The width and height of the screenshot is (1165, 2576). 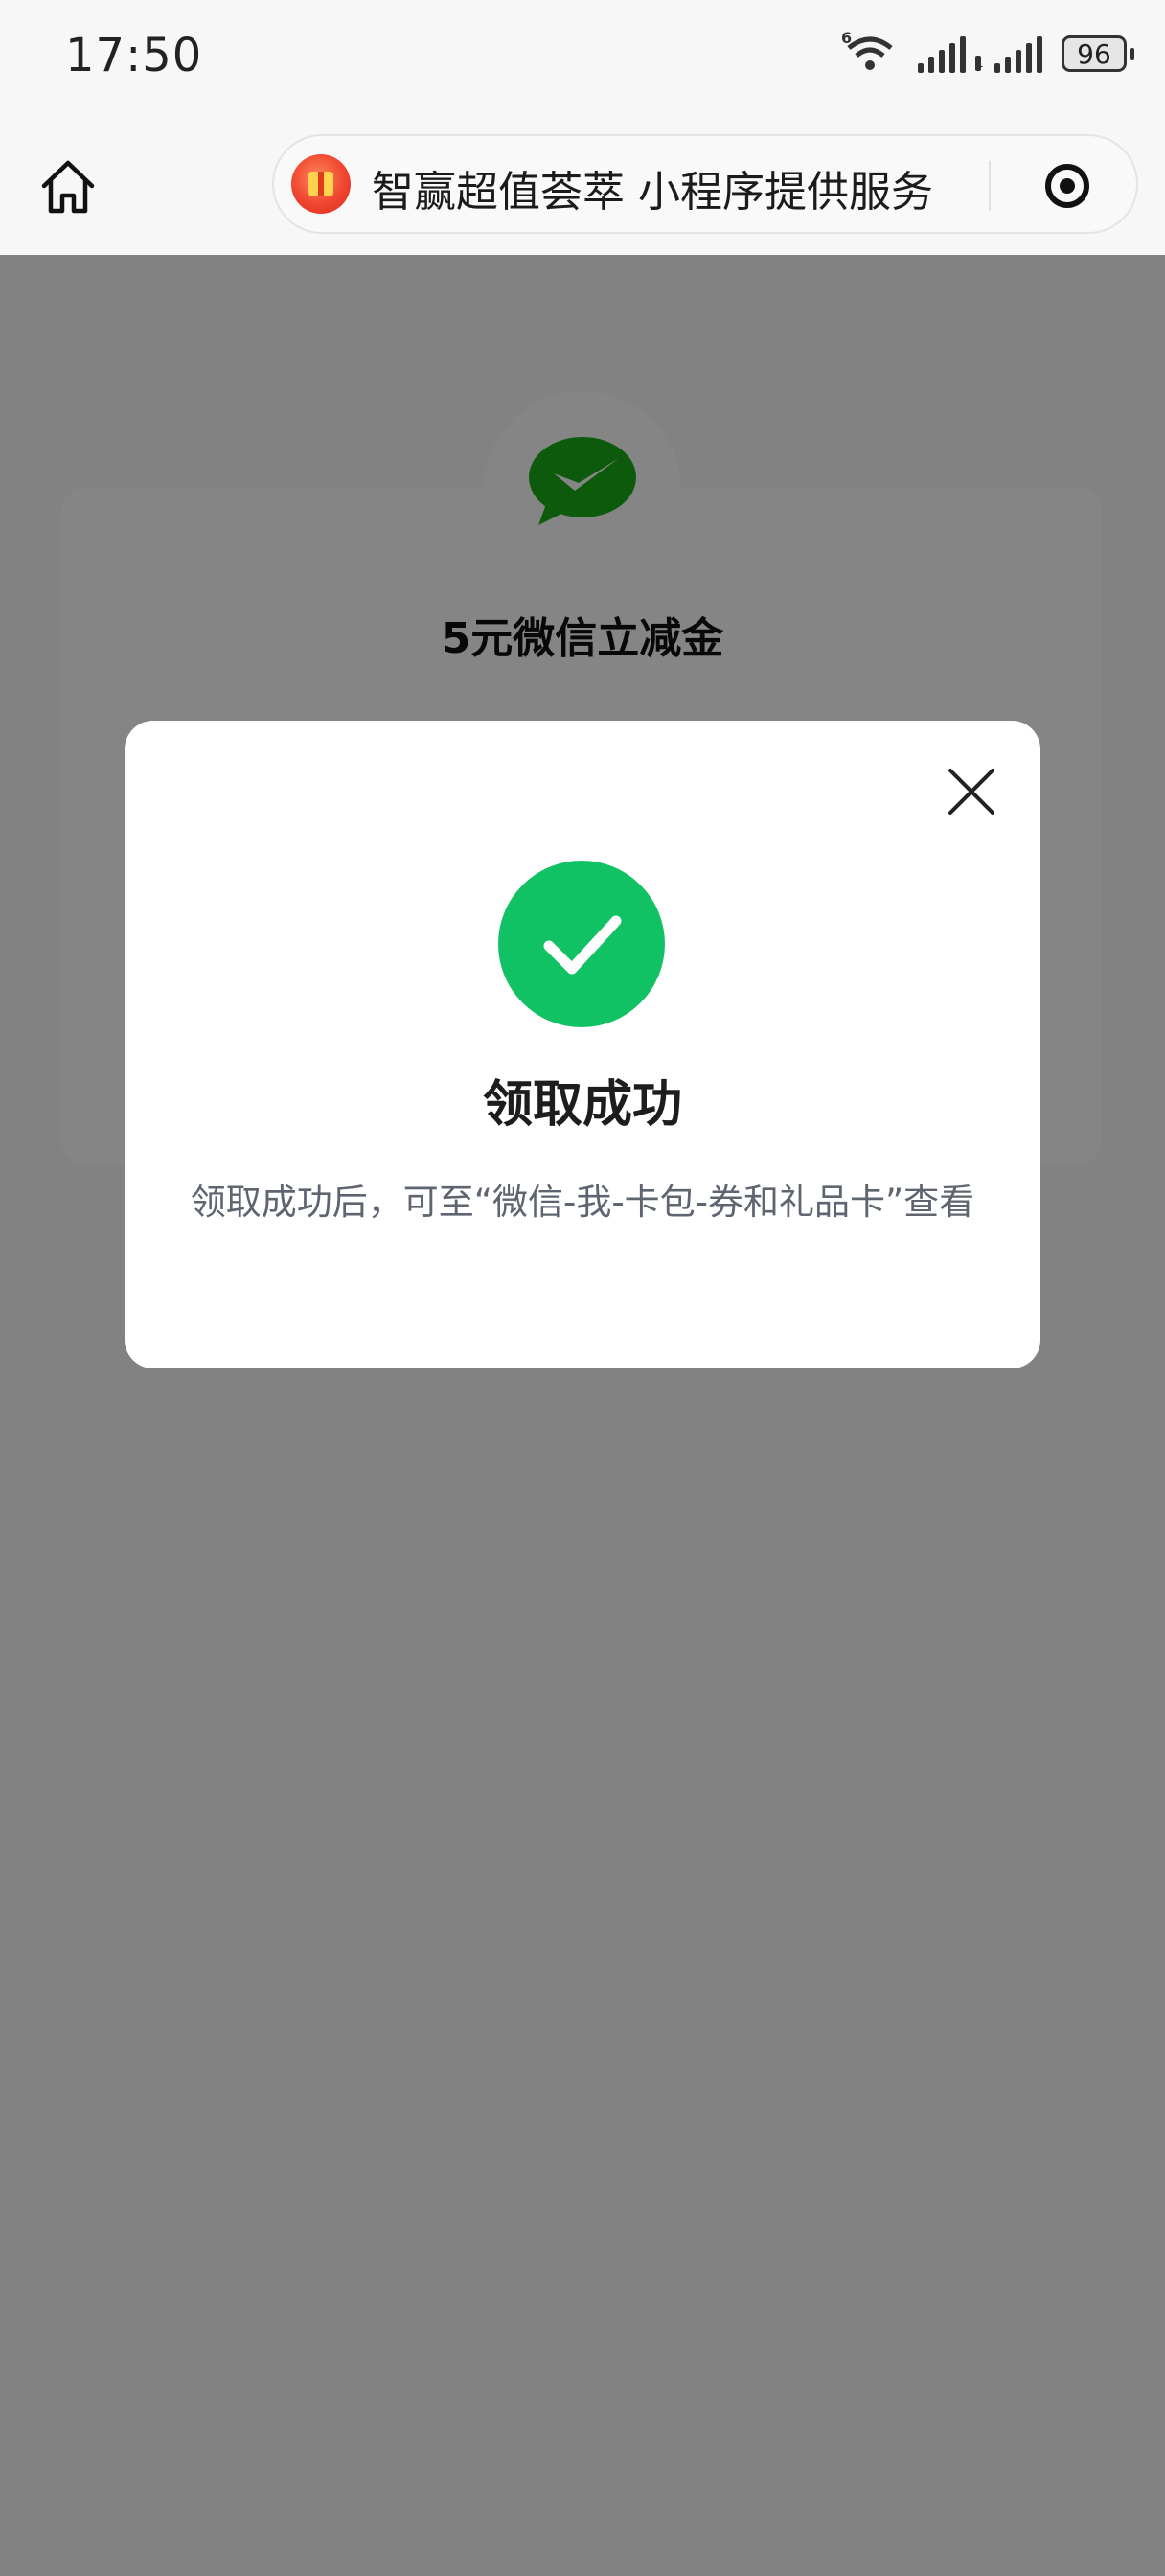 I want to click on mini-program-capsule: 智赢超值荟萃 小程序提供服务, so click(x=705, y=184).